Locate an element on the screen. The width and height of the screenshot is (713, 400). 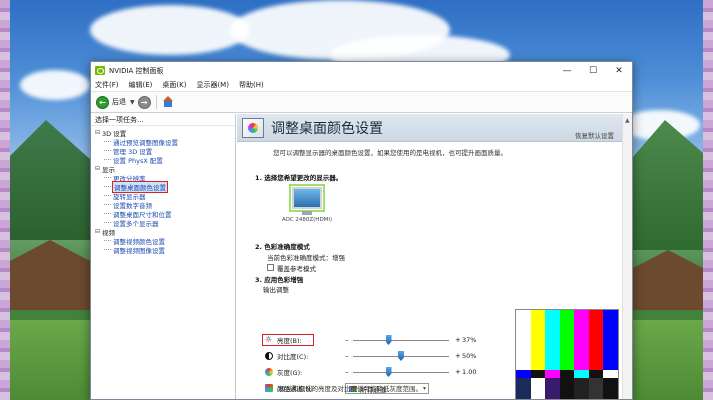
contrast-row: 对比度(C): – + 50% is located at coordinates (367, 356).